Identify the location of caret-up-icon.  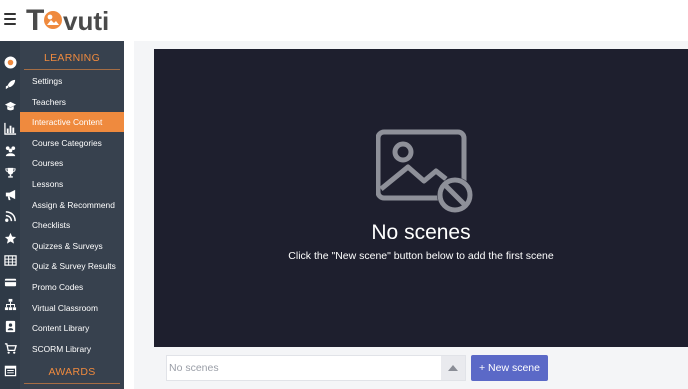
(453, 368).